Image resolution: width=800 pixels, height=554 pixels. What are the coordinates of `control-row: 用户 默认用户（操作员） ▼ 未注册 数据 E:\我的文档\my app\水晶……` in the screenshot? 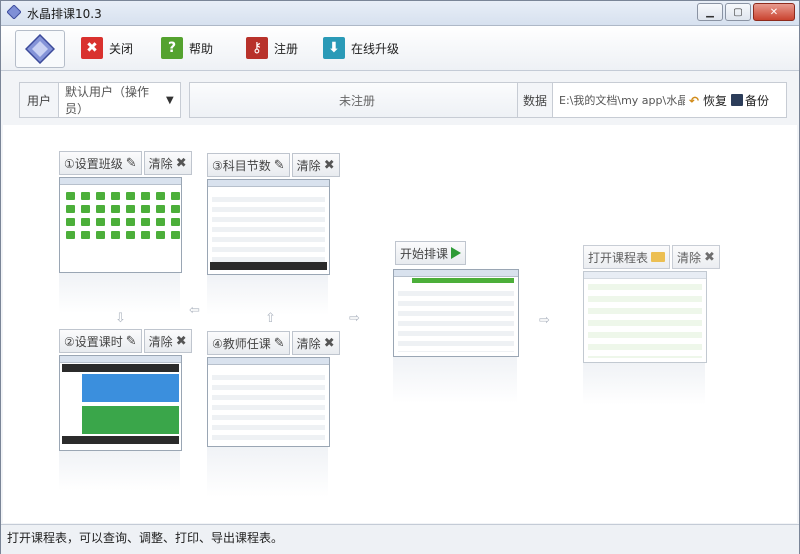 It's located at (403, 100).